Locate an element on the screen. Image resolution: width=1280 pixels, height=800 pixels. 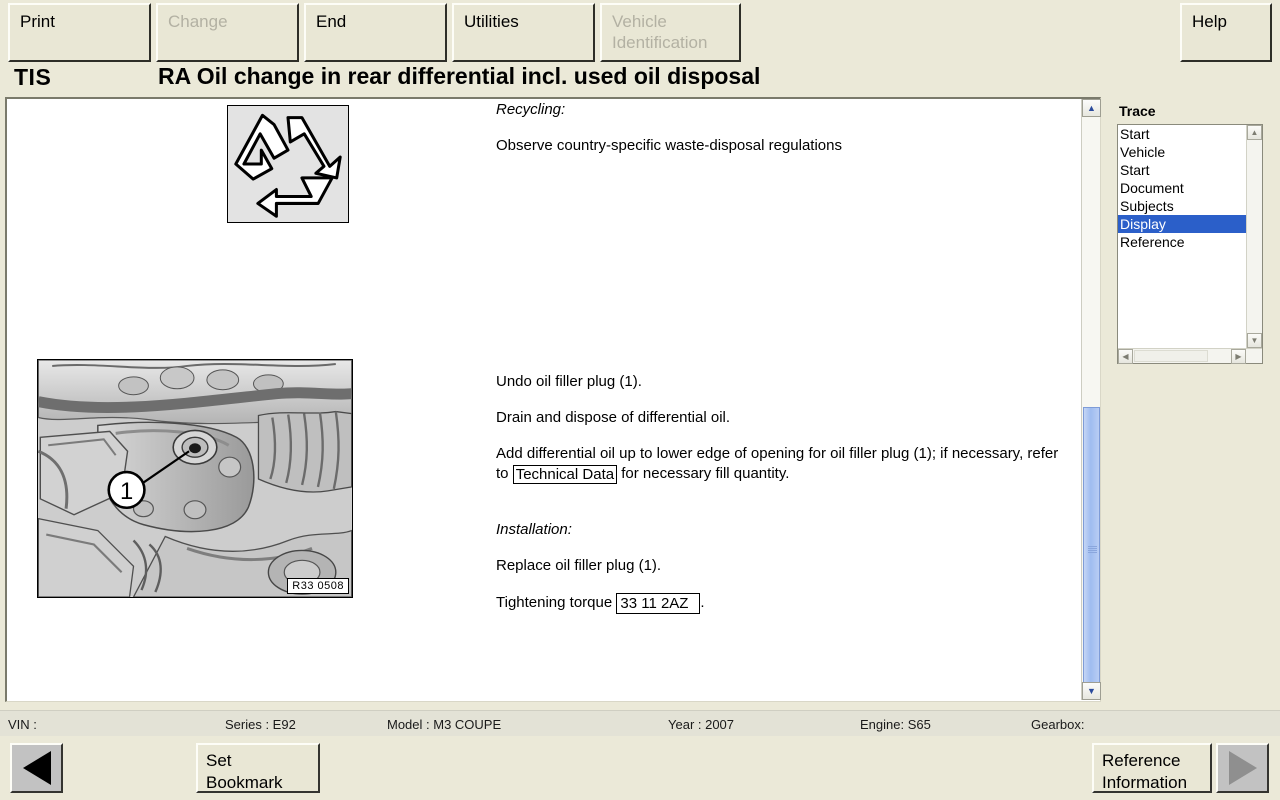
triangle-right-icon is located at coordinates (1242, 768).